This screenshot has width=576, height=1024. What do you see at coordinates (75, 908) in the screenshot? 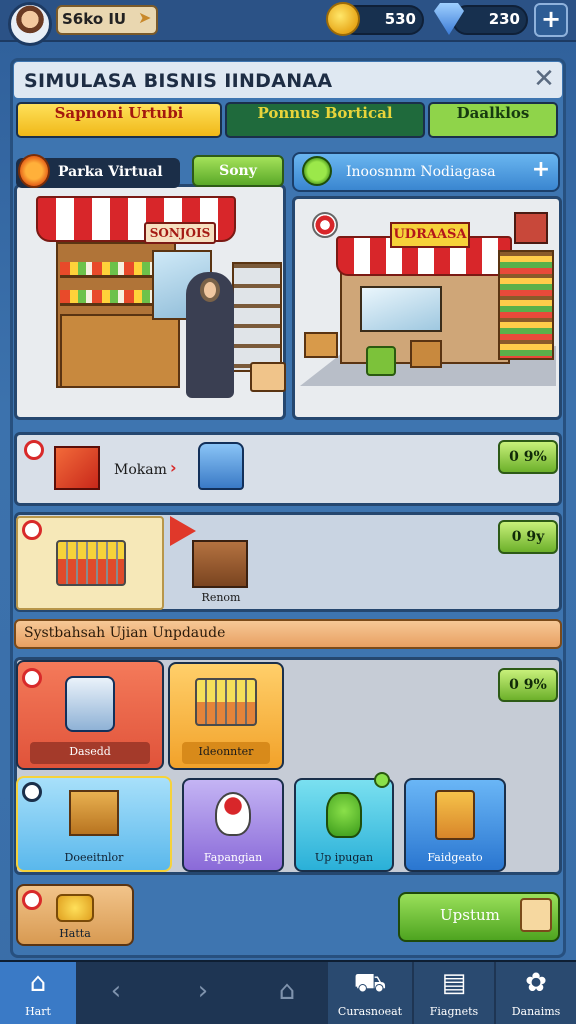
I see `bread-icon` at bounding box center [75, 908].